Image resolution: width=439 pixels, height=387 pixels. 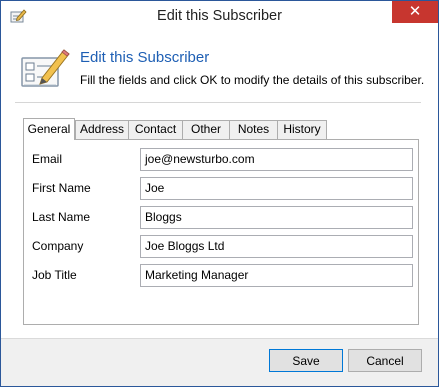 I want to click on save-button: Save, so click(x=306, y=360).